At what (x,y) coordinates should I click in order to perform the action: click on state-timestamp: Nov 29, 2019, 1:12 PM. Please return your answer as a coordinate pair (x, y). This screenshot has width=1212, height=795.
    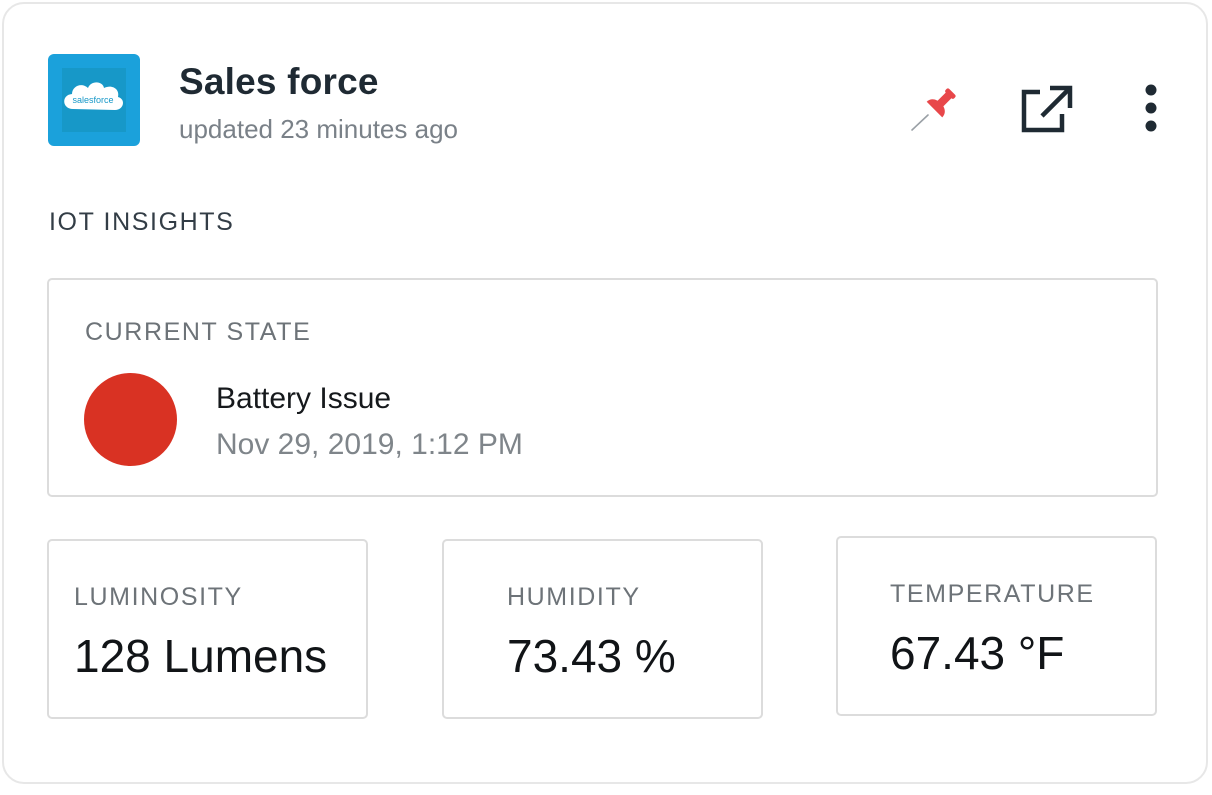
    Looking at the image, I should click on (369, 444).